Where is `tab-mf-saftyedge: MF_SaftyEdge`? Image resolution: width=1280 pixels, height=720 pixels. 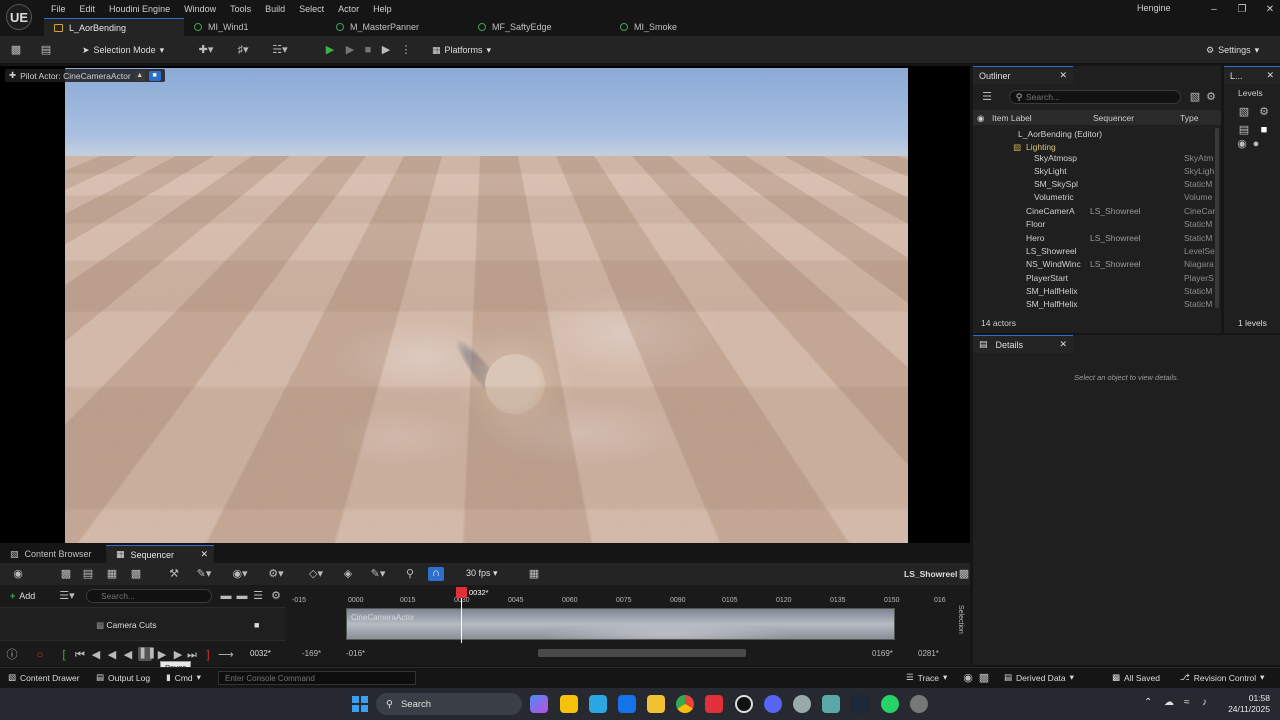
tab-mf-saftyedge: MF_SaftyEdge is located at coordinates (539, 27).